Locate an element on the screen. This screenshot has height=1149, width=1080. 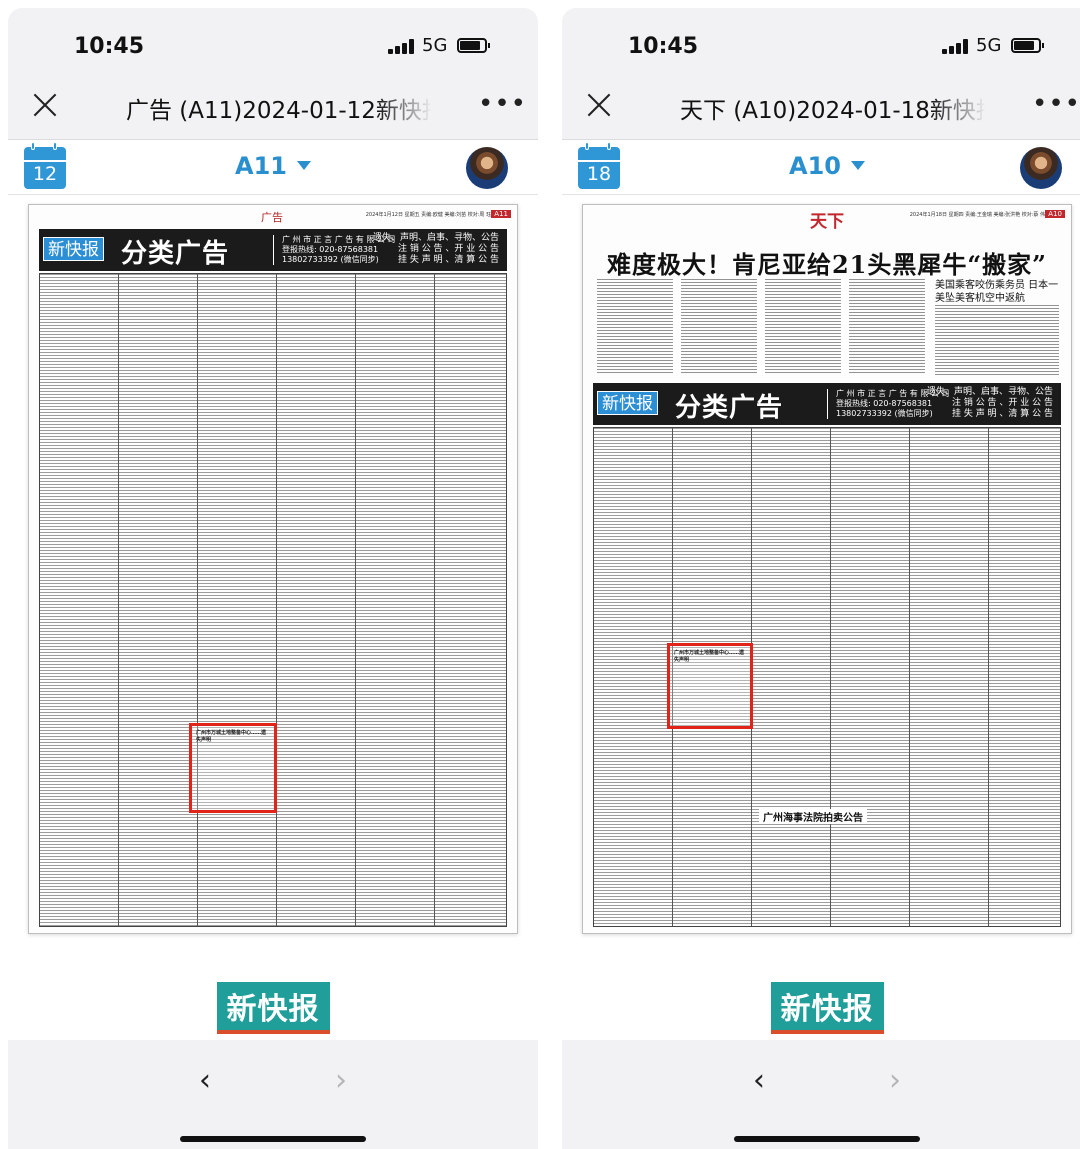
edition-label: A11 is located at coordinates (261, 166).